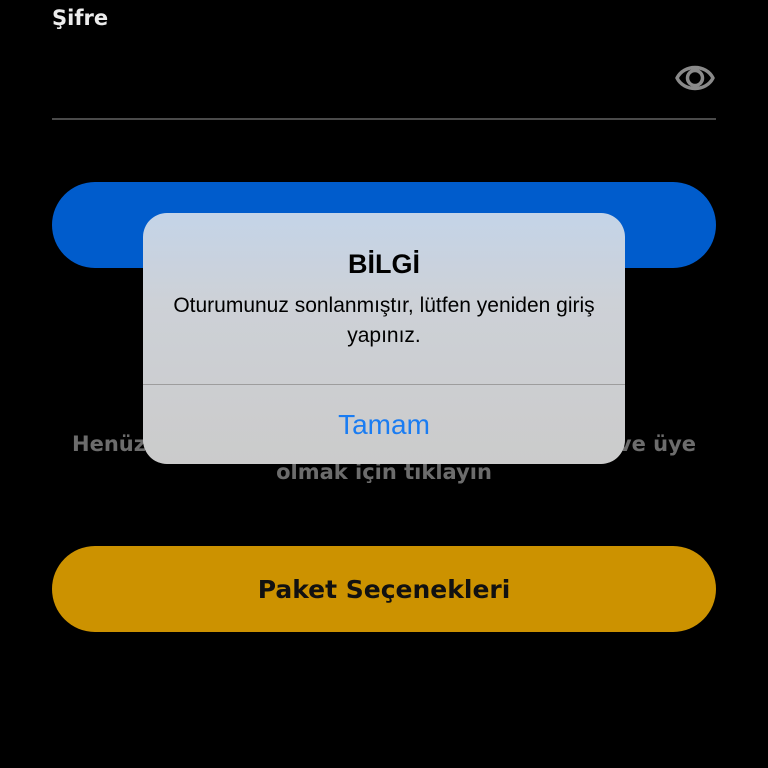 Image resolution: width=768 pixels, height=768 pixels. I want to click on signup-text-suffix: ve üye, so click(657, 444).